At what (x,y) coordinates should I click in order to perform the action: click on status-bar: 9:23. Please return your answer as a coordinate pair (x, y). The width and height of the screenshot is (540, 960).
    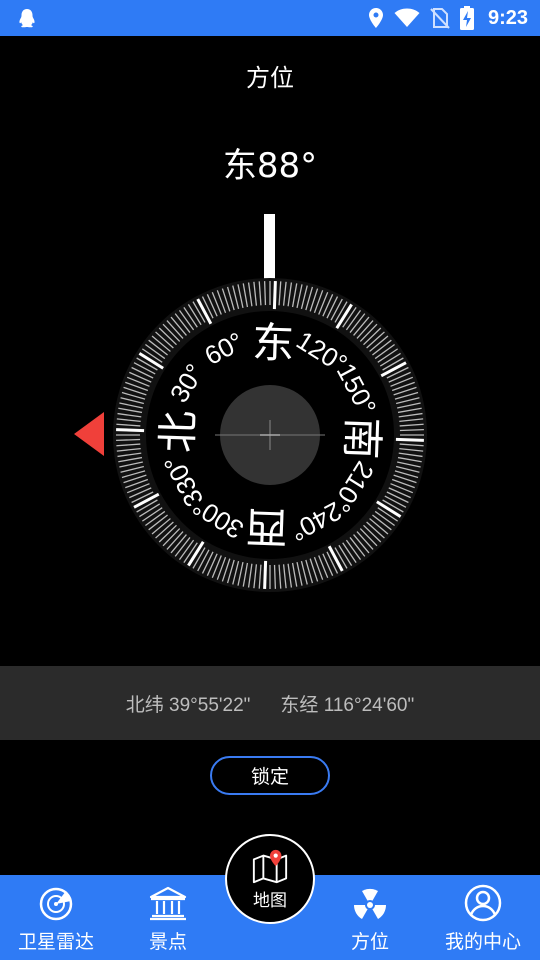
    Looking at the image, I should click on (270, 18).